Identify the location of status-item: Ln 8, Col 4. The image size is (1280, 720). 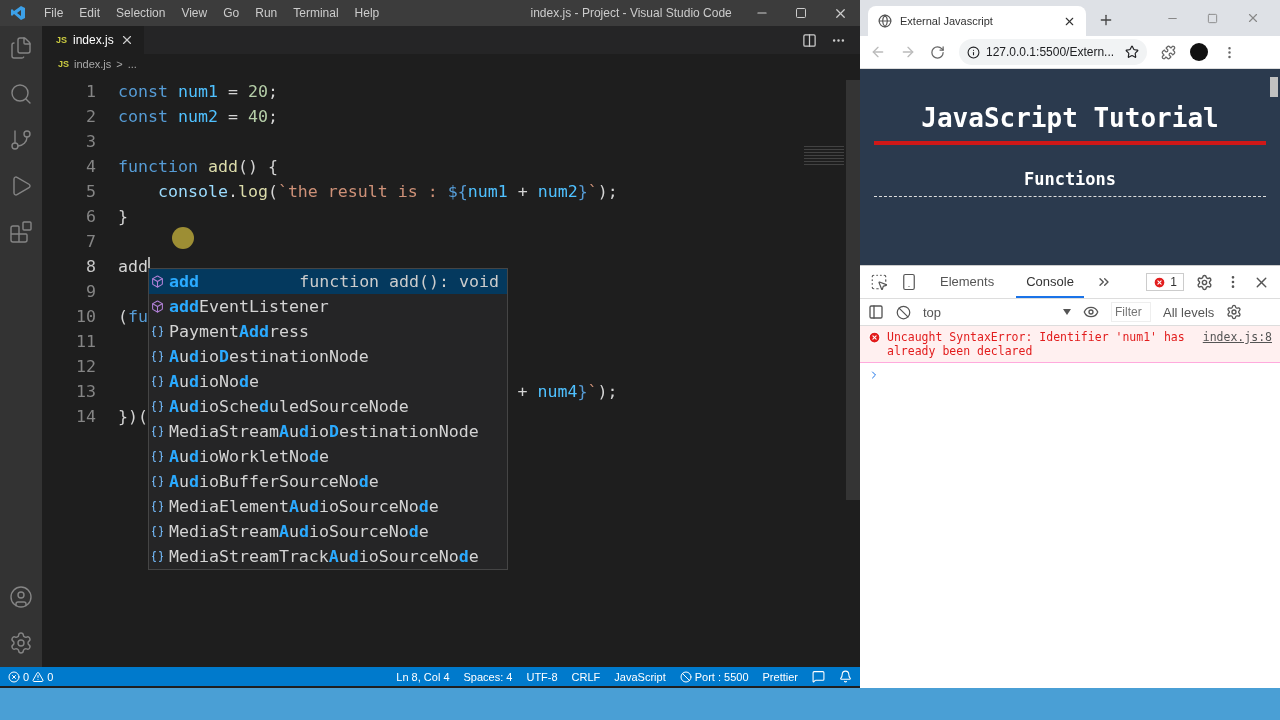
(423, 676).